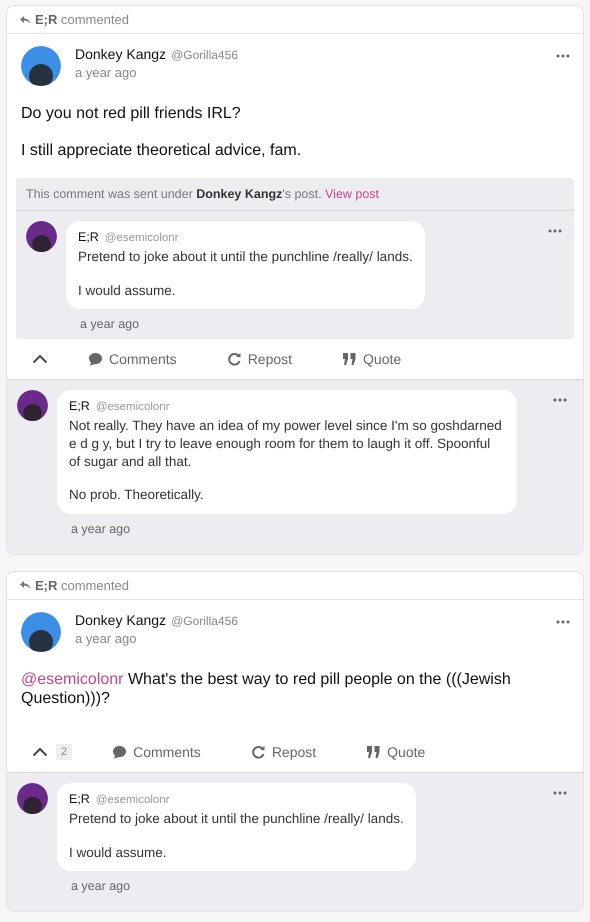 This screenshot has width=590, height=922. I want to click on post-text: @esemicolonr What's the best way to red pill people on the (((Jewish Question)))?, so click(266, 689).